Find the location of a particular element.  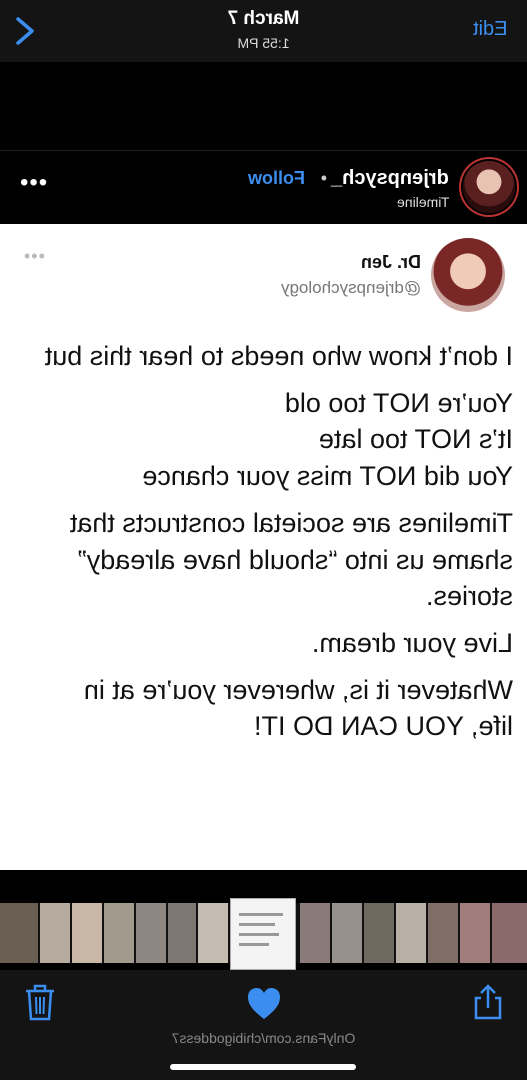

tweet-author-name: Dr. Jen is located at coordinates (390, 262).